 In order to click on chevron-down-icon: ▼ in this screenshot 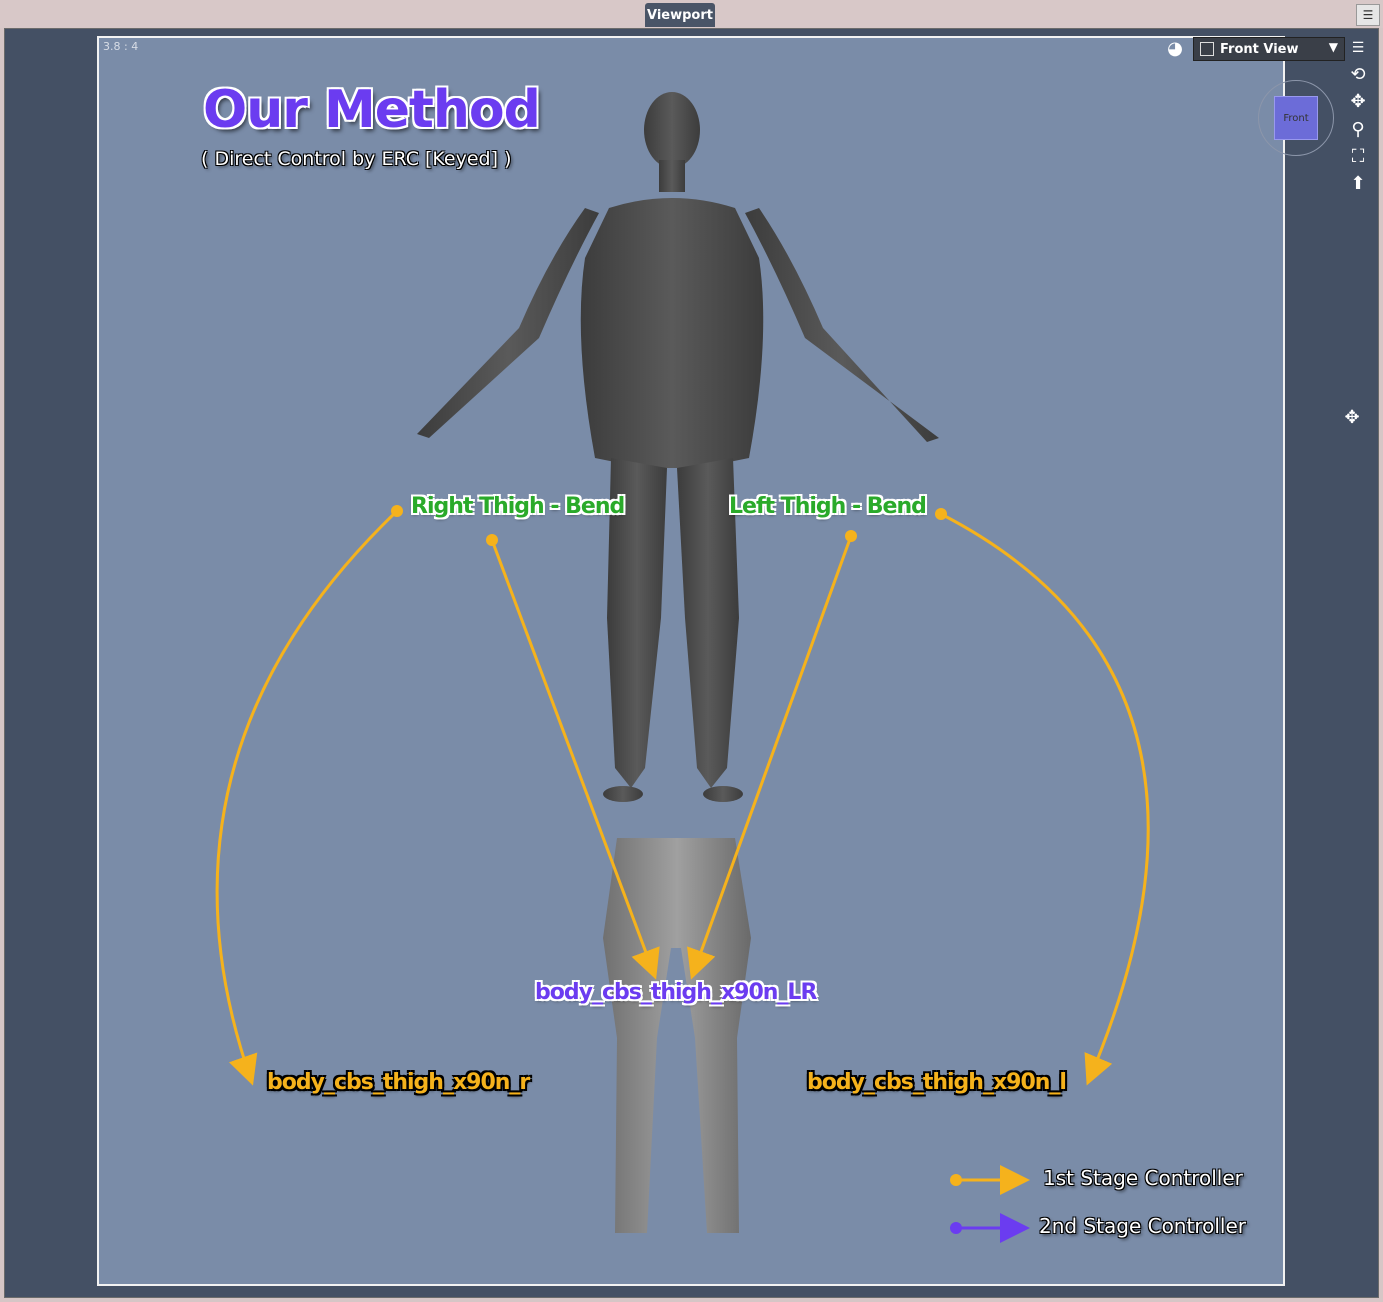, I will do `click(1333, 47)`.